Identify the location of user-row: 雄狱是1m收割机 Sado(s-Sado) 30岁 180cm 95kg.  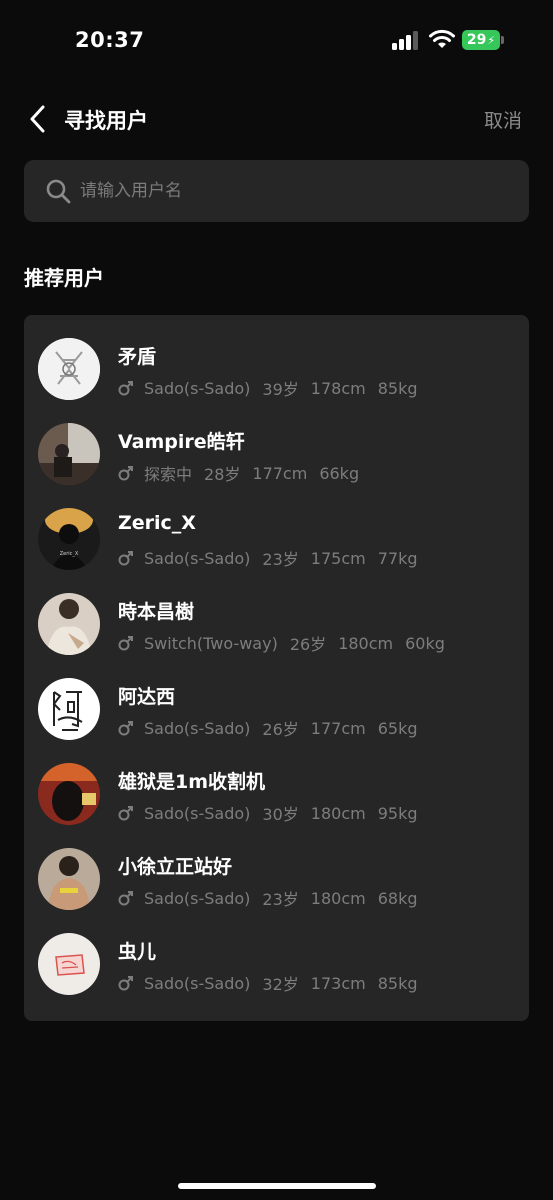
(276, 782).